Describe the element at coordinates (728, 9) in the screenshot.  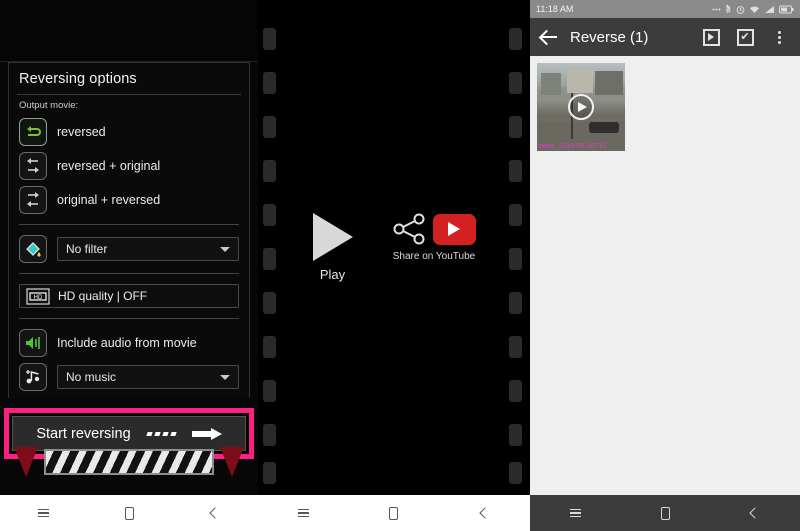
I see `bluetooth-icon` at that location.